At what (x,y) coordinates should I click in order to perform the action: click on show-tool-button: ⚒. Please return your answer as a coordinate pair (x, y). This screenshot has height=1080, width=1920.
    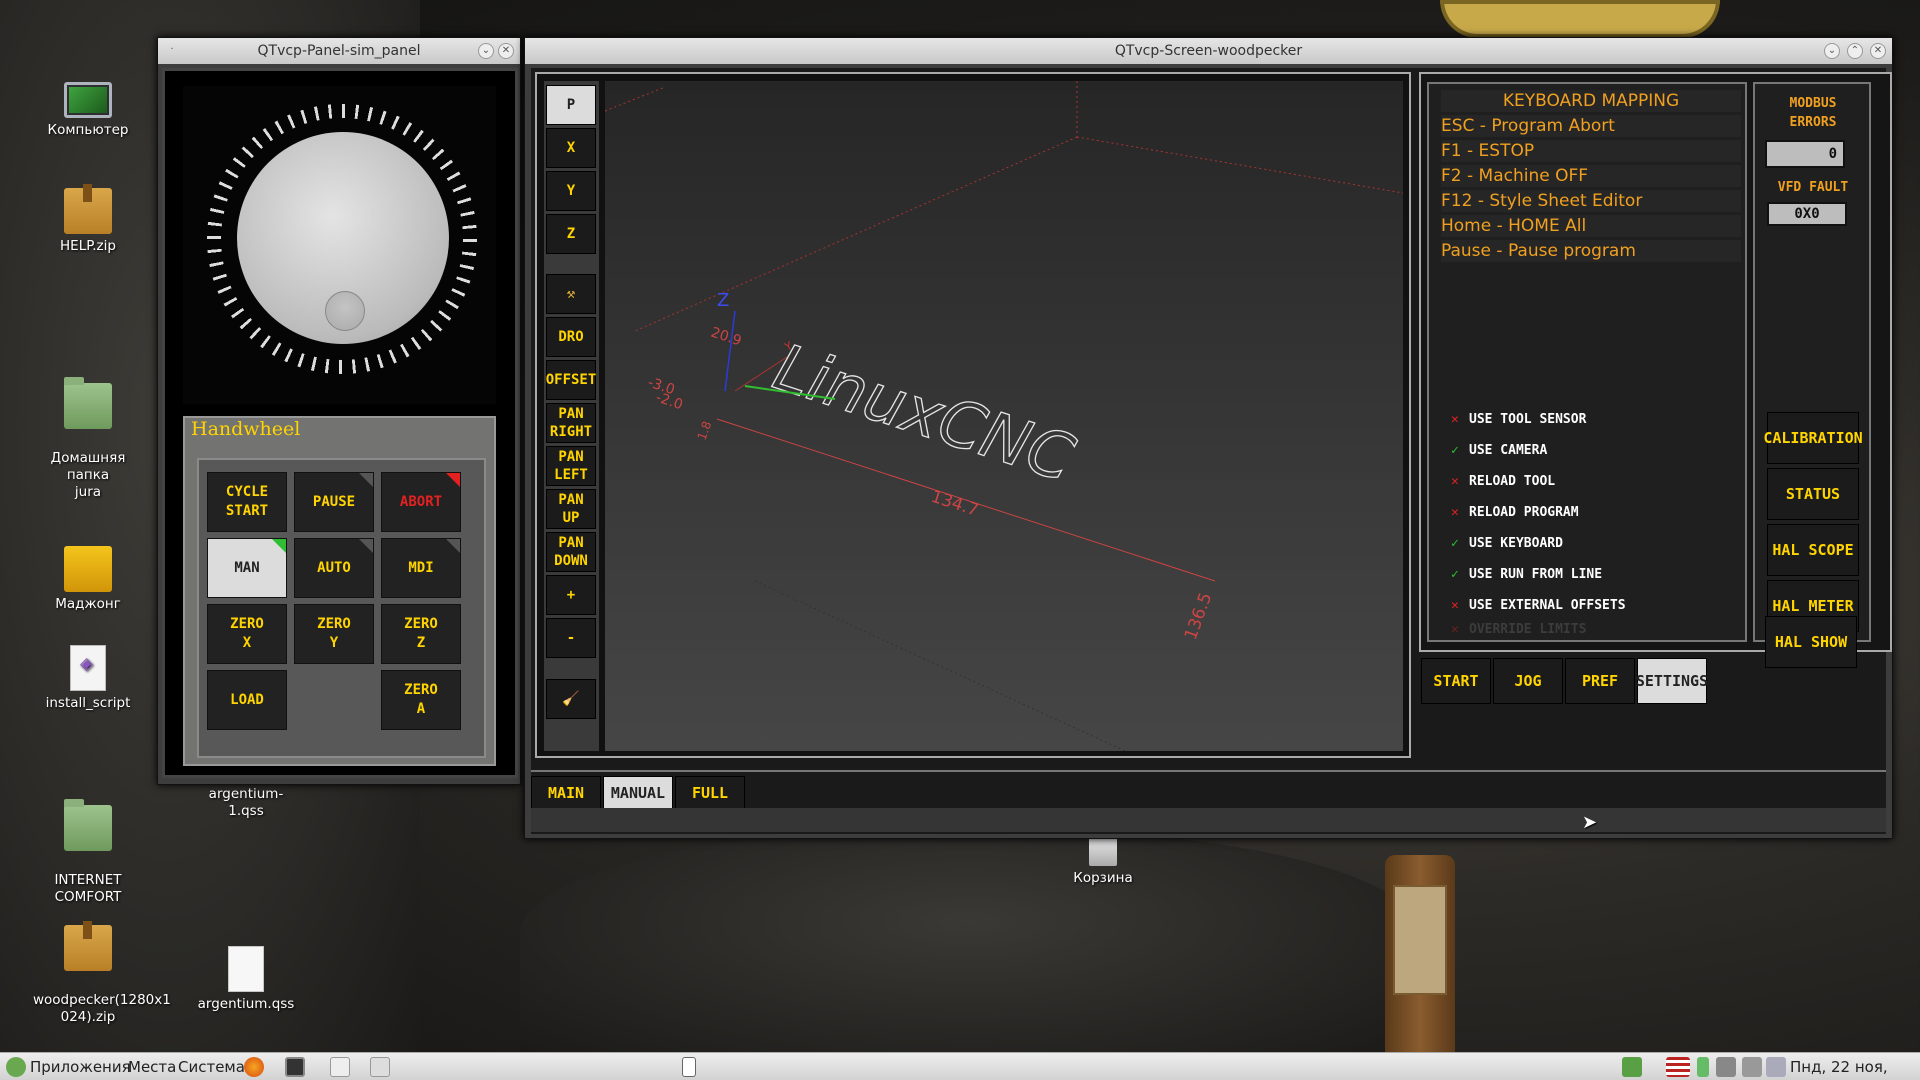
    Looking at the image, I should click on (571, 294).